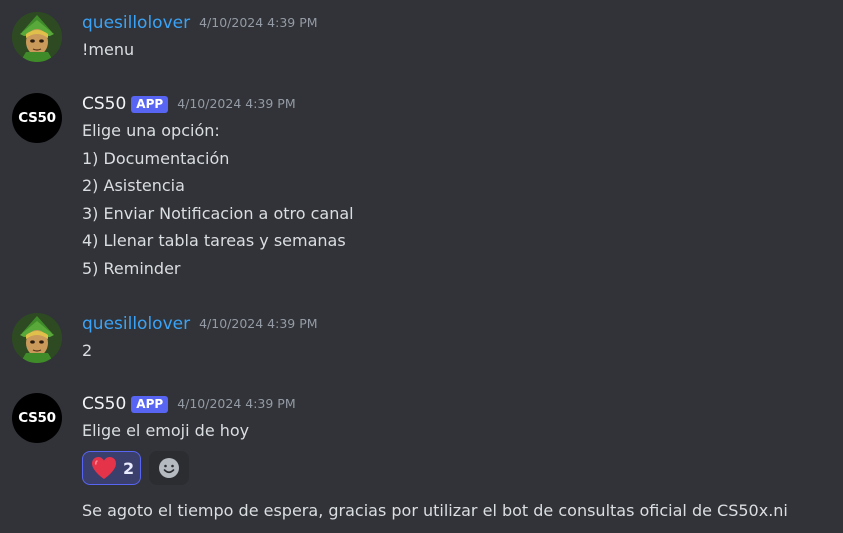  What do you see at coordinates (133, 185) in the screenshot?
I see `menu-option: 2) Asistencia` at bounding box center [133, 185].